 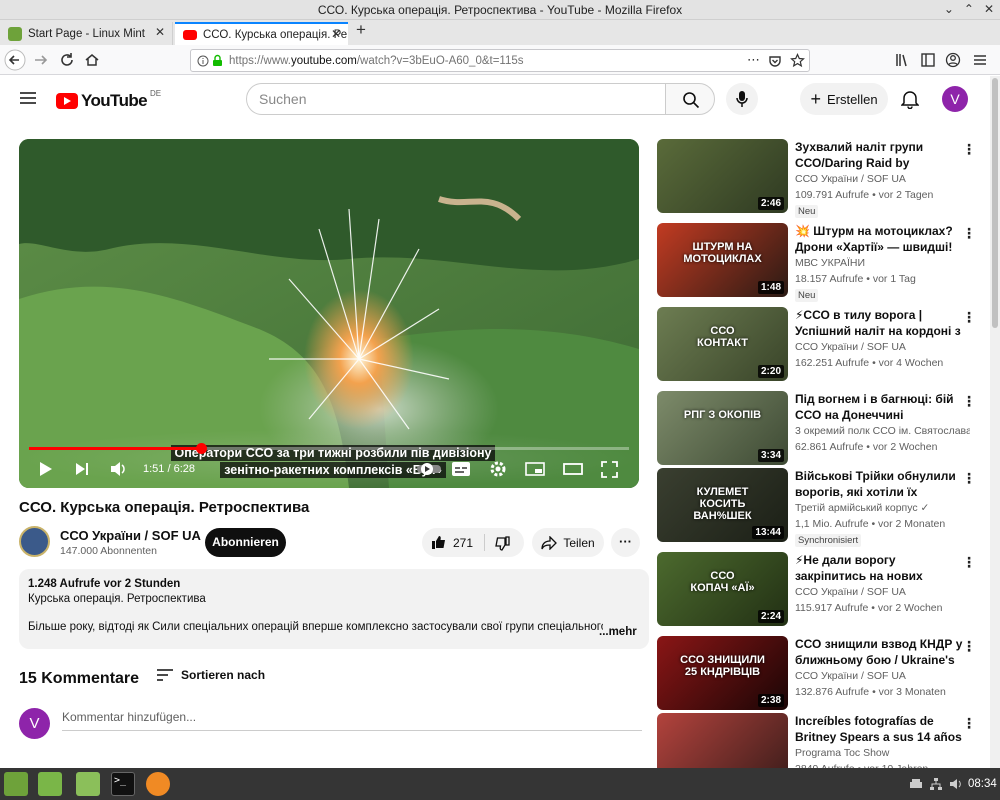 I want to click on forward-icon, so click(x=41, y=60).